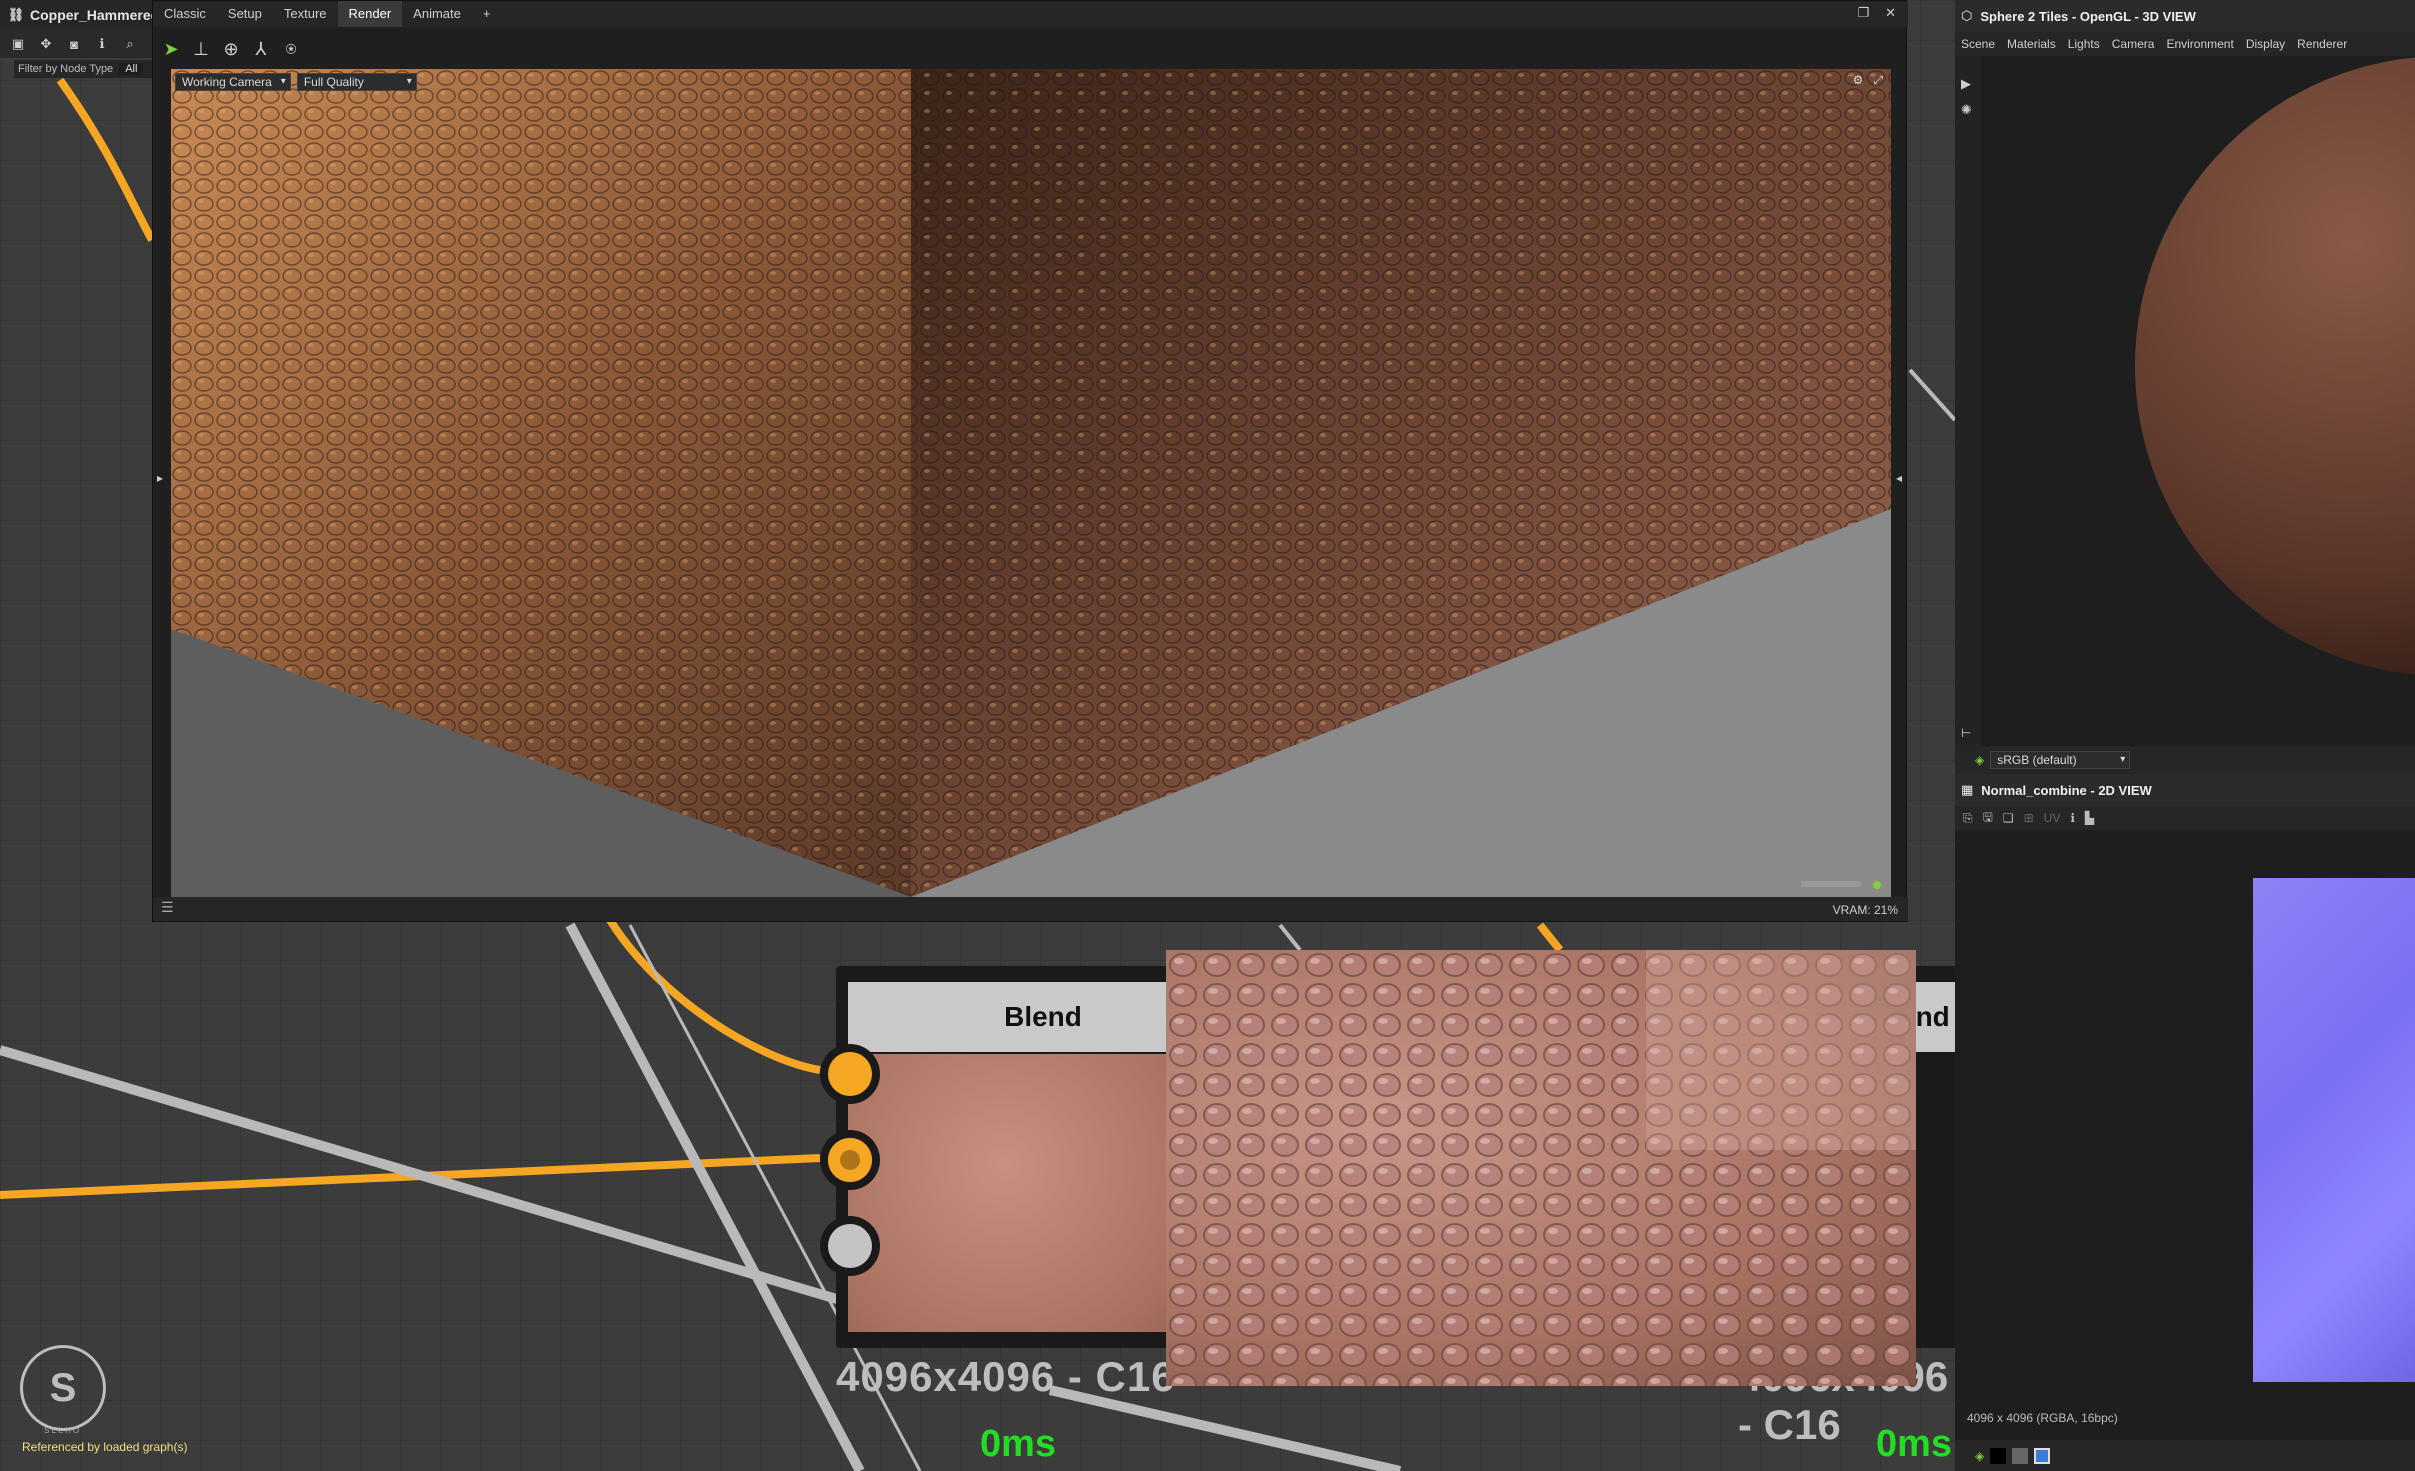  Describe the element at coordinates (1971, 110) in the screenshot. I see `light-bulb-icon: ✺` at that location.